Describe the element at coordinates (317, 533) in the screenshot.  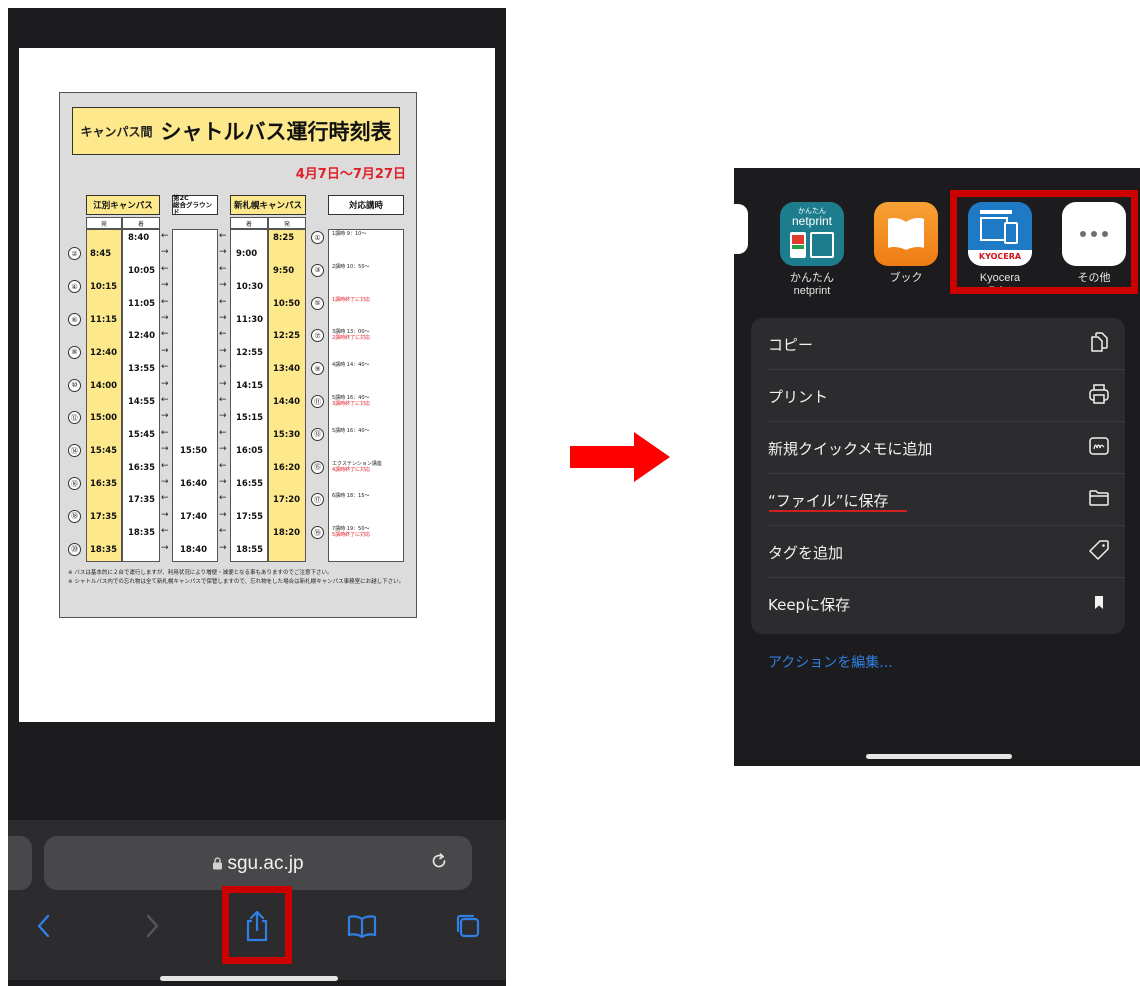
I see `trip-number-odd: ⑲` at that location.